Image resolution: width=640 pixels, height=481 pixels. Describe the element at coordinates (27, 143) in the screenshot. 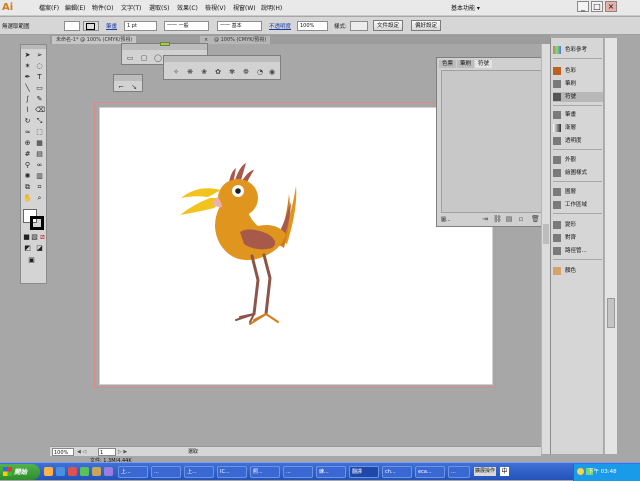

I see `shape-builder-icon: ⊕` at that location.